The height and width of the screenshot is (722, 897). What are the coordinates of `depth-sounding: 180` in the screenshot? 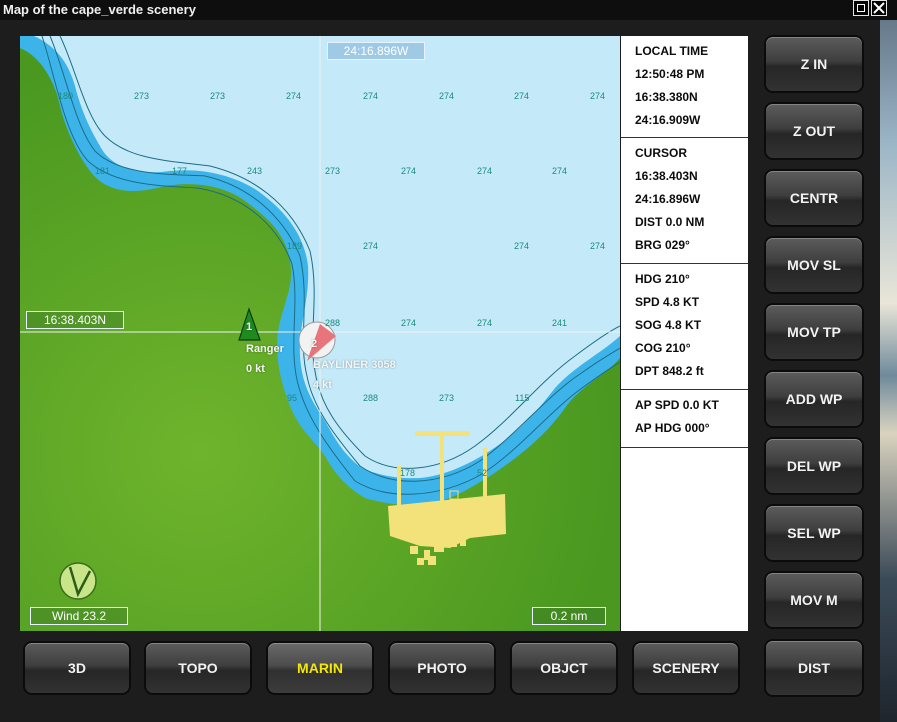 It's located at (66, 96).